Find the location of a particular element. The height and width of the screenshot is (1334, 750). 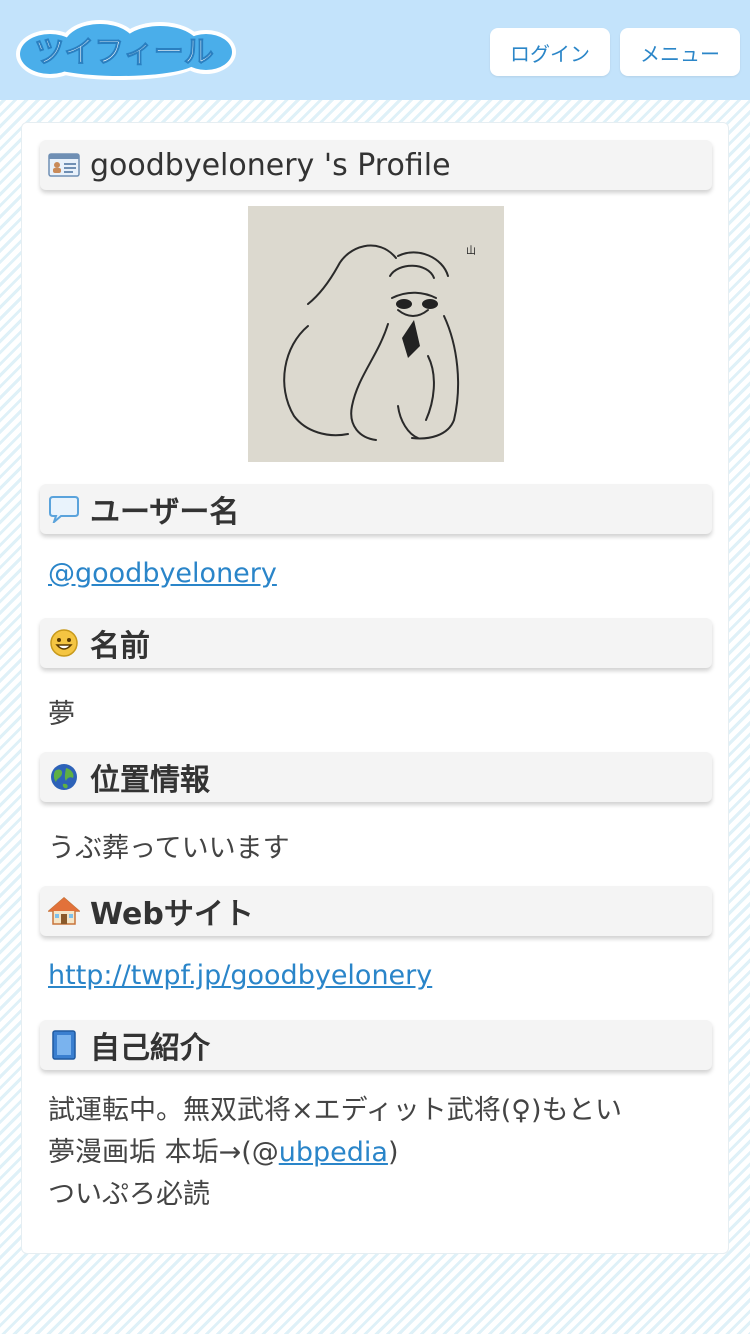

ubpedia-link: ubpedia is located at coordinates (333, 1152).